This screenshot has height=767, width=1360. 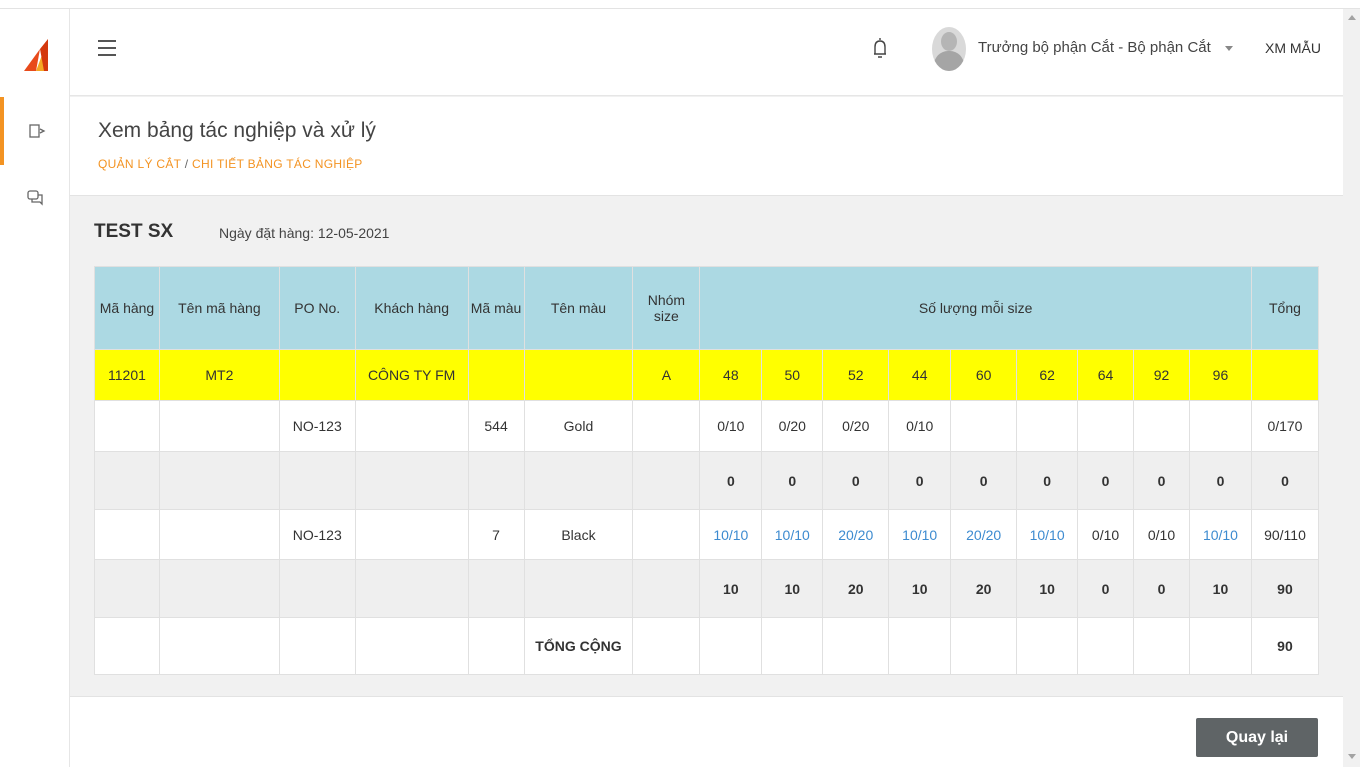 I want to click on col-header-ma-mau: Mã màu, so click(x=496, y=308).